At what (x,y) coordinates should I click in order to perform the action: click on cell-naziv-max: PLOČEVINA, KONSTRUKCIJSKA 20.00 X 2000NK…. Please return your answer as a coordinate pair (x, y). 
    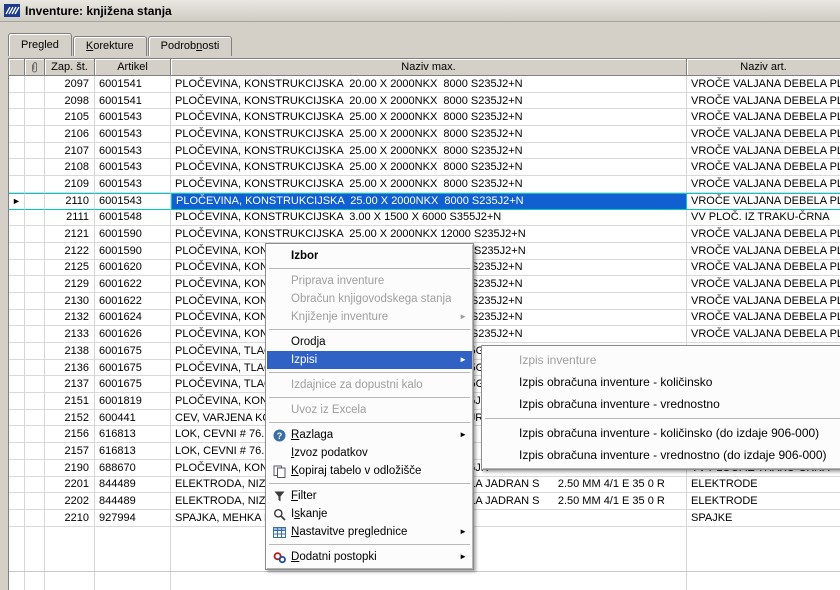
    Looking at the image, I should click on (429, 84).